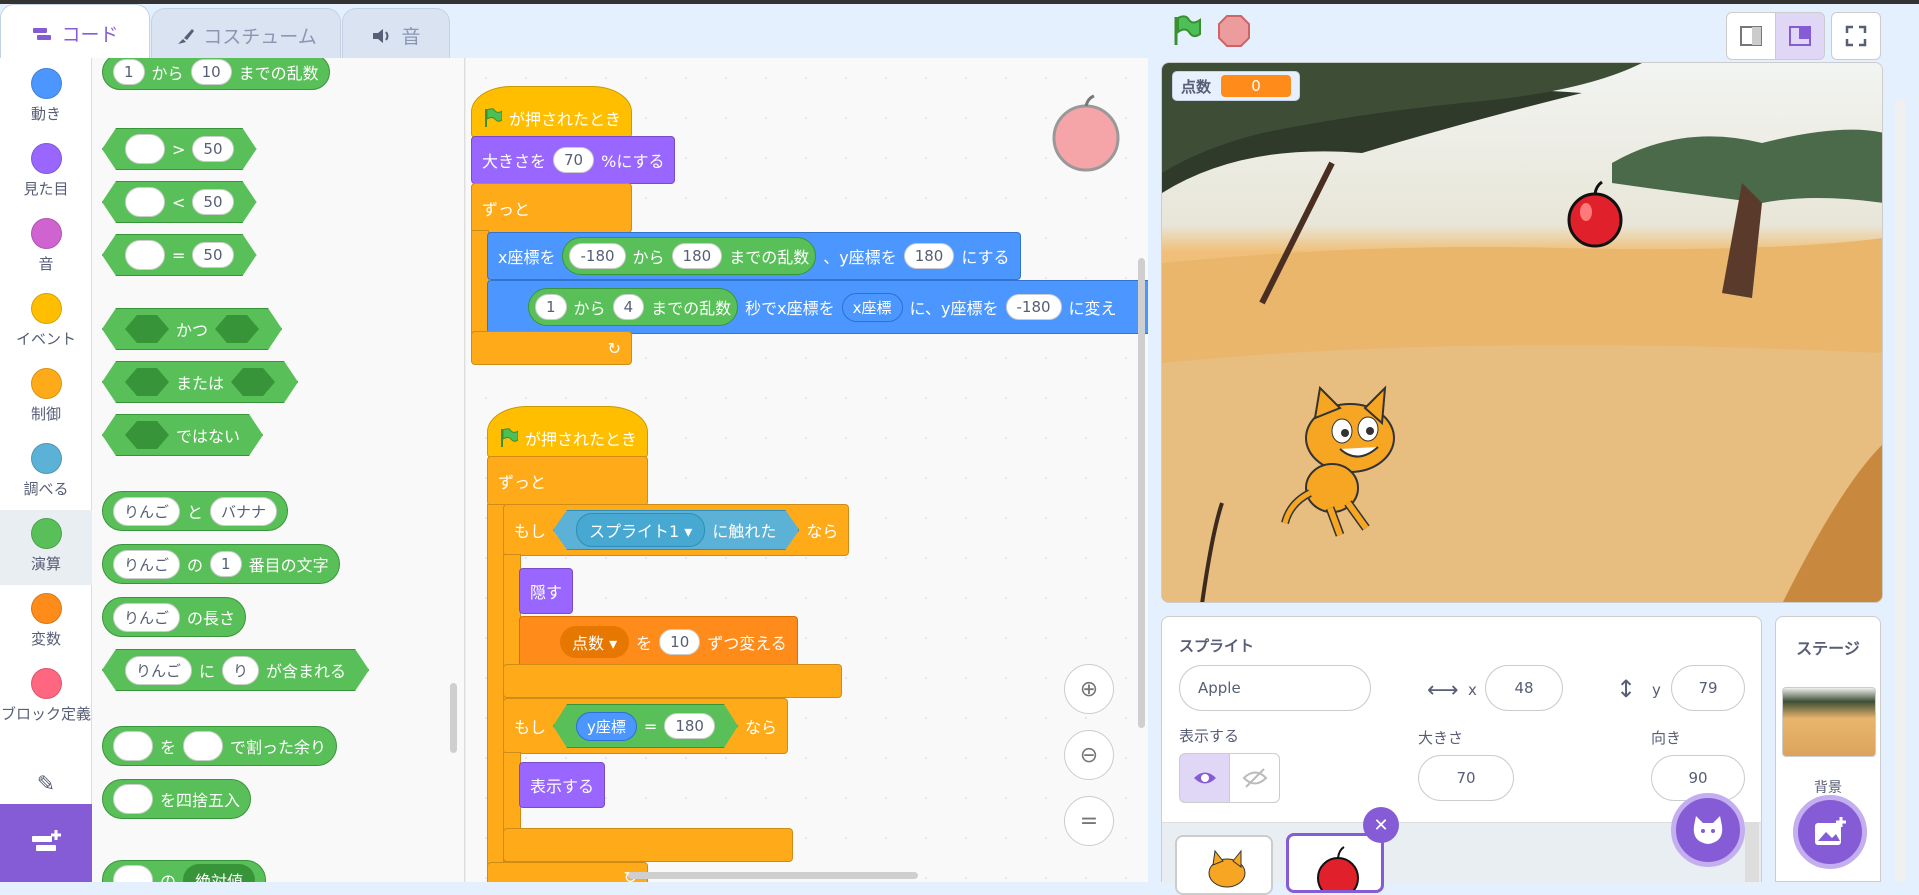 The height and width of the screenshot is (895, 1919). I want to click on and-left-slot, so click(147, 329).